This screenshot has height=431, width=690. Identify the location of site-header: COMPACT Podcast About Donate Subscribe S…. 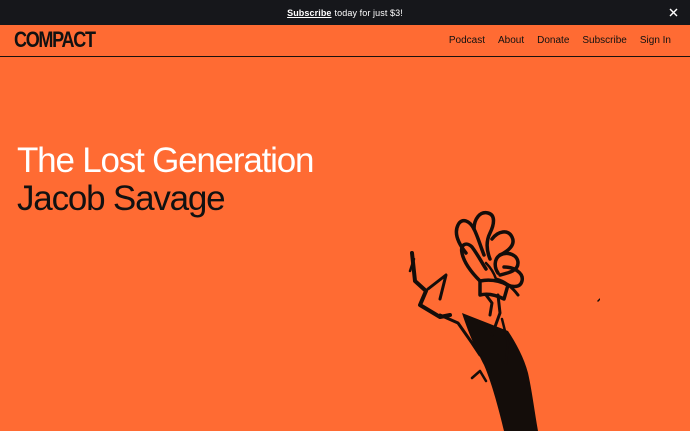
(345, 41).